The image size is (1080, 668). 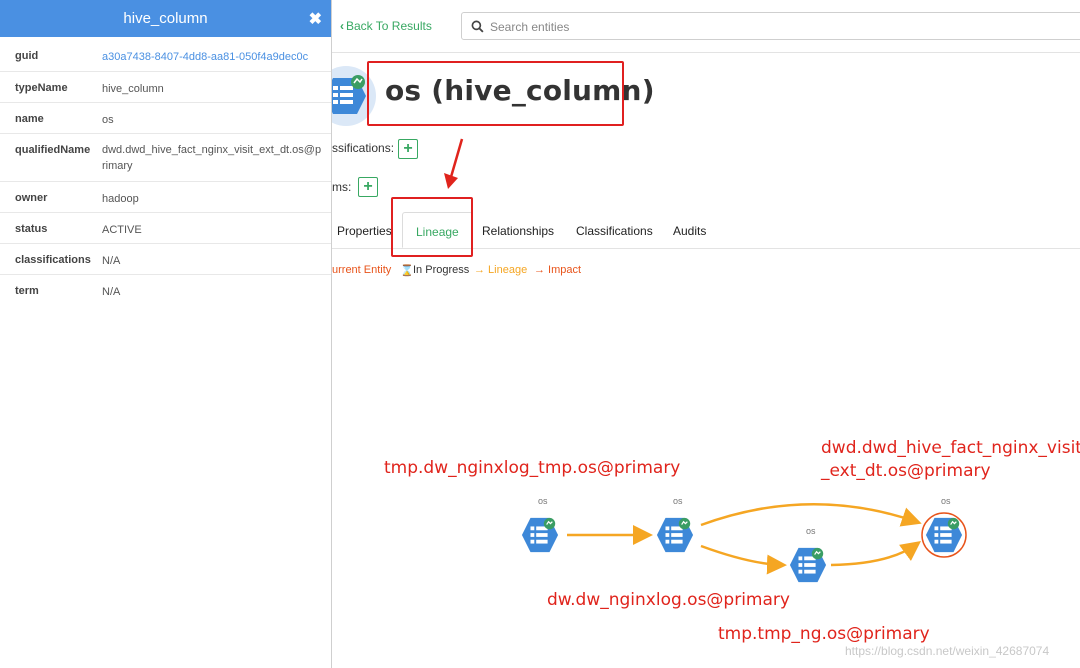 What do you see at coordinates (408, 149) in the screenshot?
I see `add-classification-button: +` at bounding box center [408, 149].